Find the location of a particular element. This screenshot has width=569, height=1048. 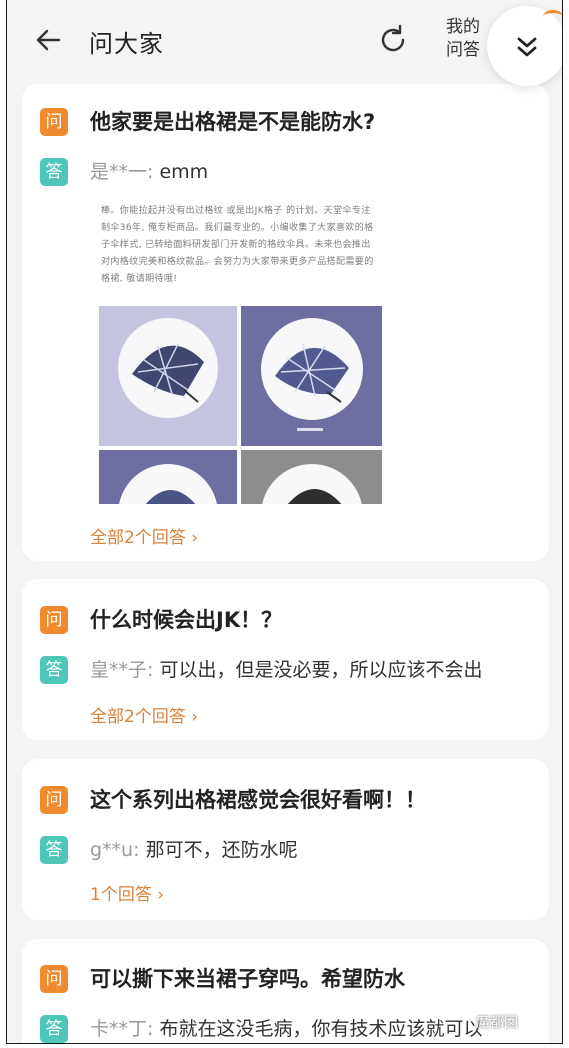

collapse-button is located at coordinates (524, 46).